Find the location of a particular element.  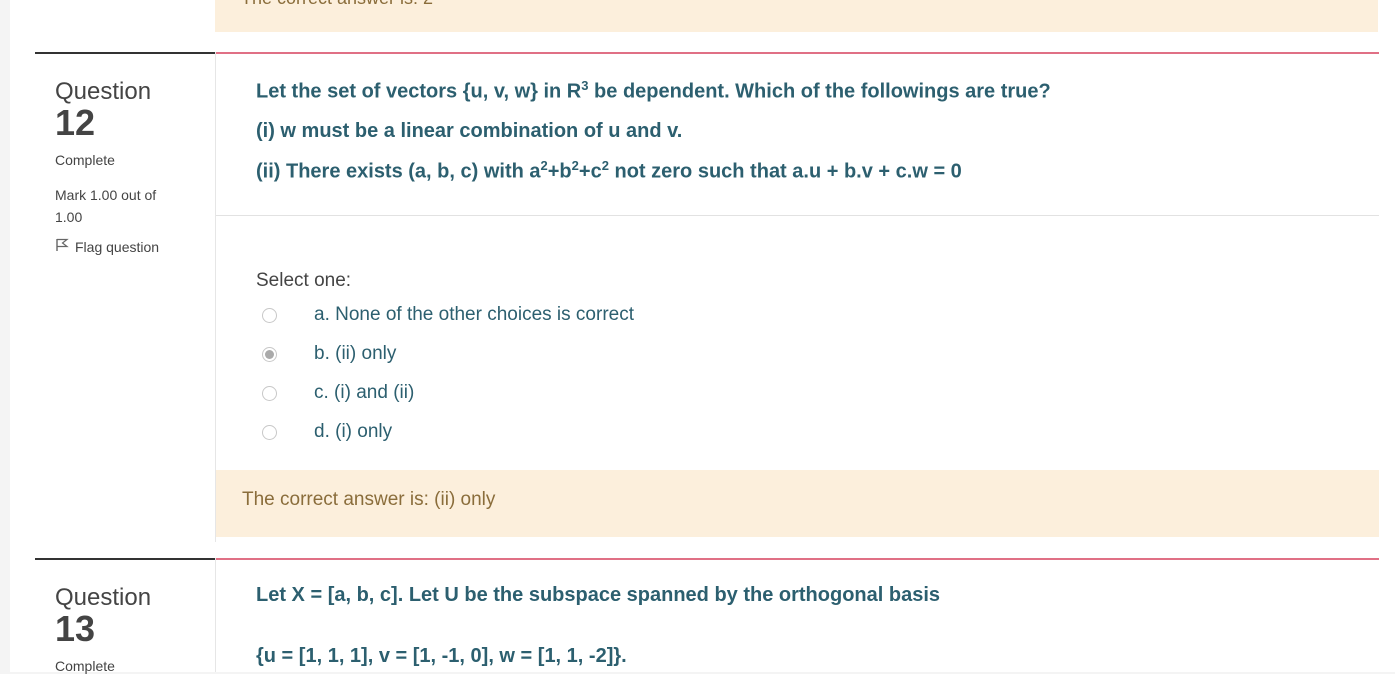

question-grade: Mark 1.00 out of 1.00 is located at coordinates (106, 206).